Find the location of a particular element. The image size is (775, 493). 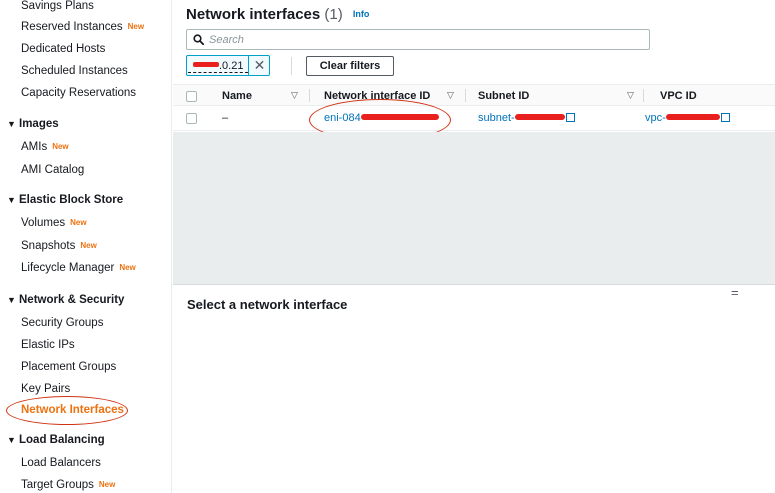

divider is located at coordinates (291, 66).